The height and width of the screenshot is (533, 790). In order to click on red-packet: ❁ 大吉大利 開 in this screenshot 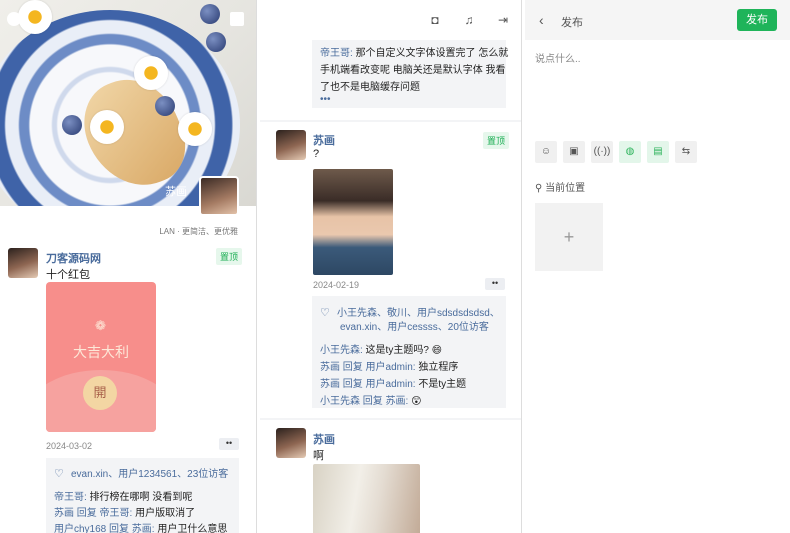, I will do `click(101, 357)`.